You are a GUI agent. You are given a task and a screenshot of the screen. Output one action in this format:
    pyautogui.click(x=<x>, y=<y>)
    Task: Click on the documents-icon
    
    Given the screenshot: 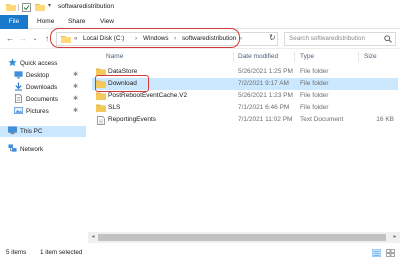 What is the action you would take?
    pyautogui.click(x=18, y=98)
    